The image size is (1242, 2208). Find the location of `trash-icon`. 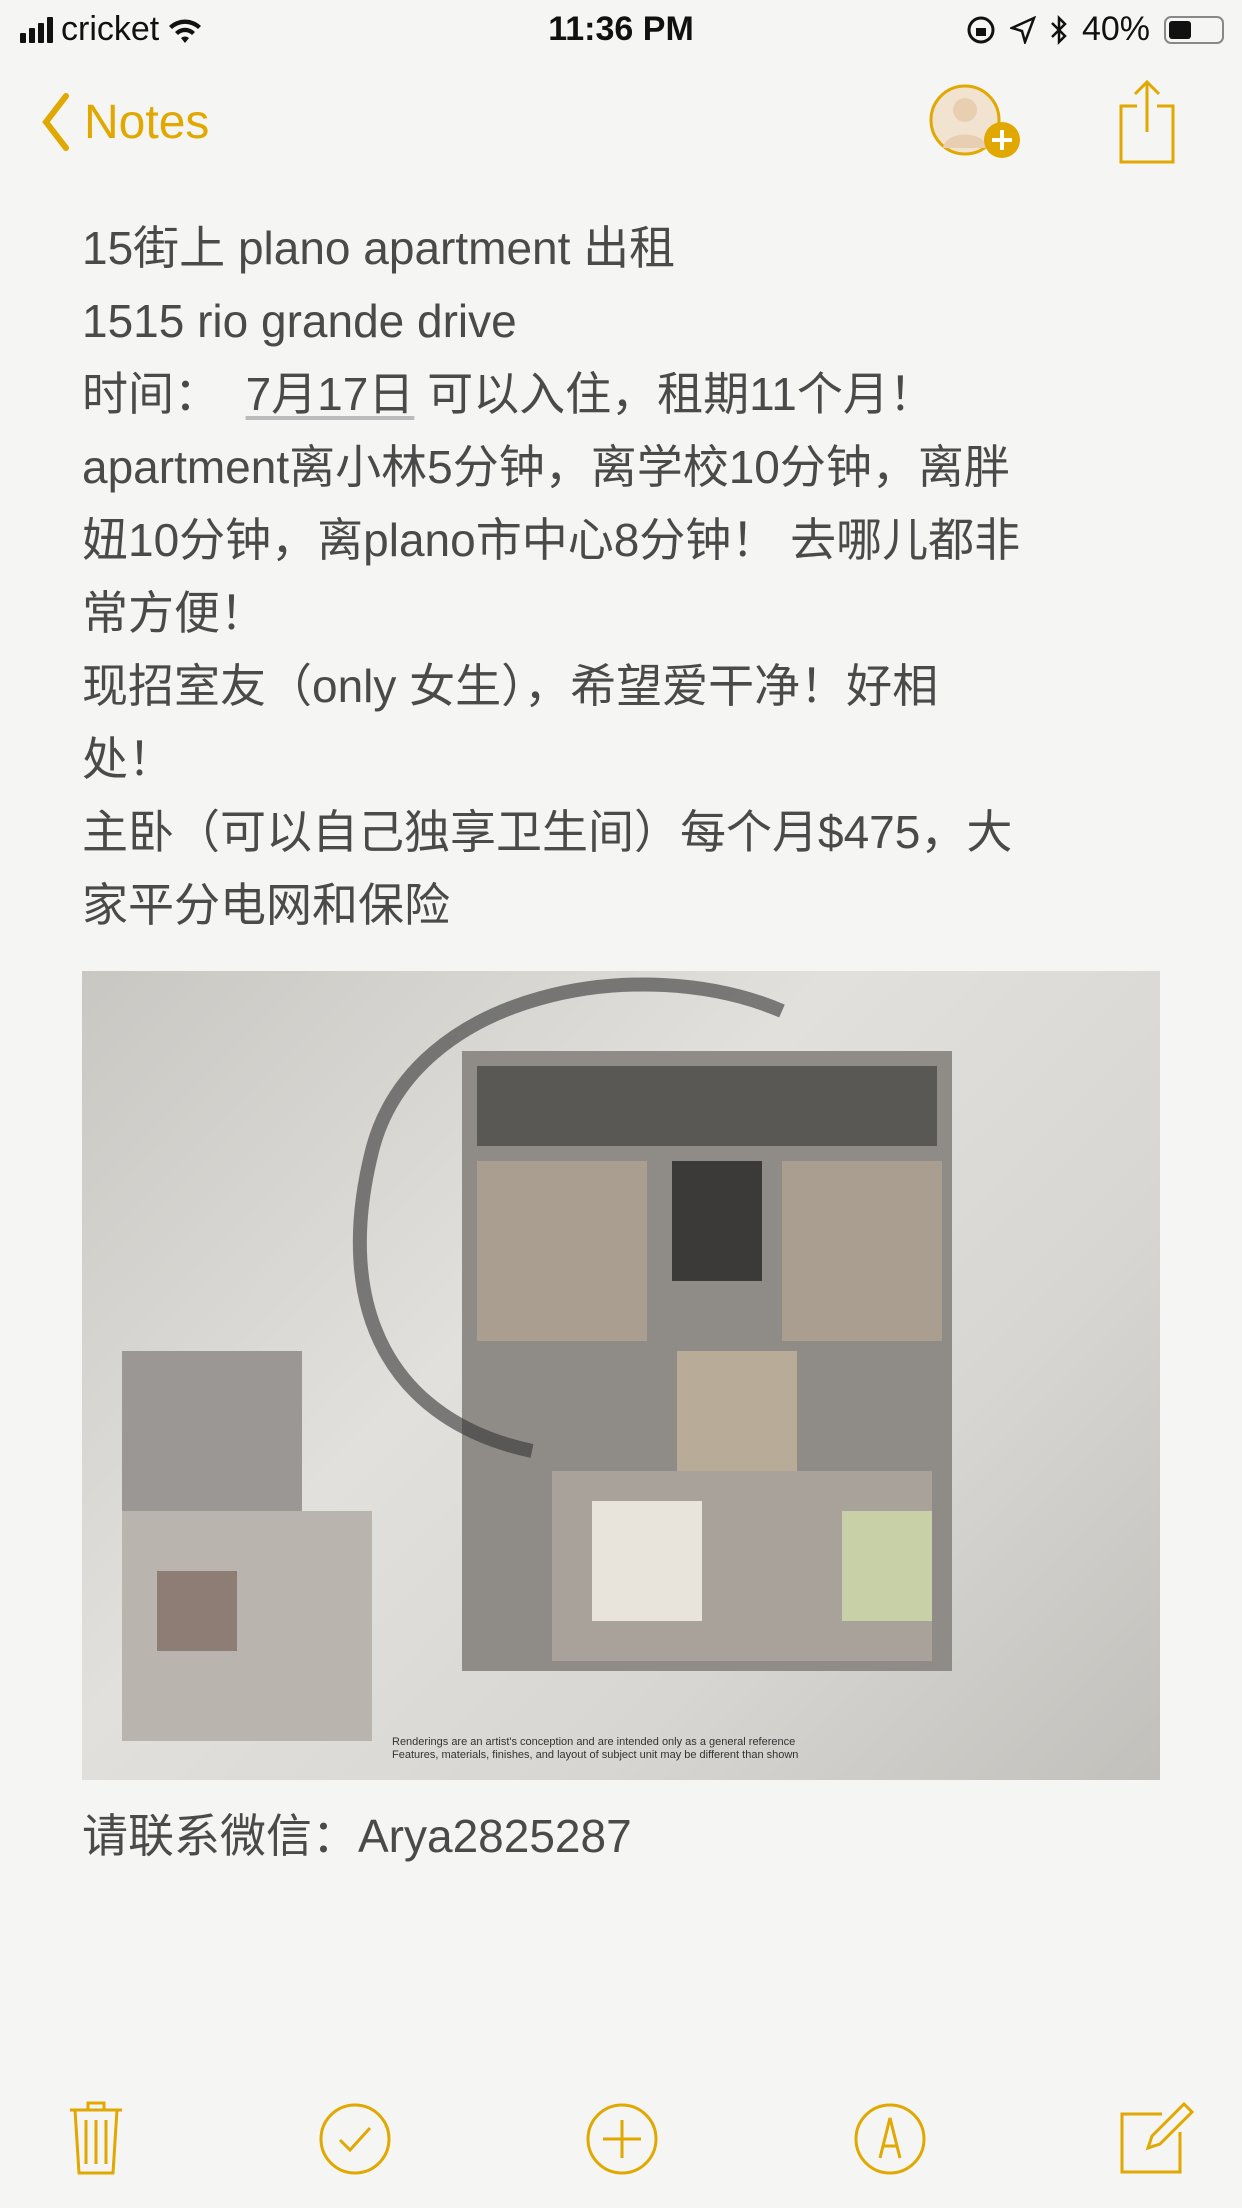

trash-icon is located at coordinates (96, 2138).